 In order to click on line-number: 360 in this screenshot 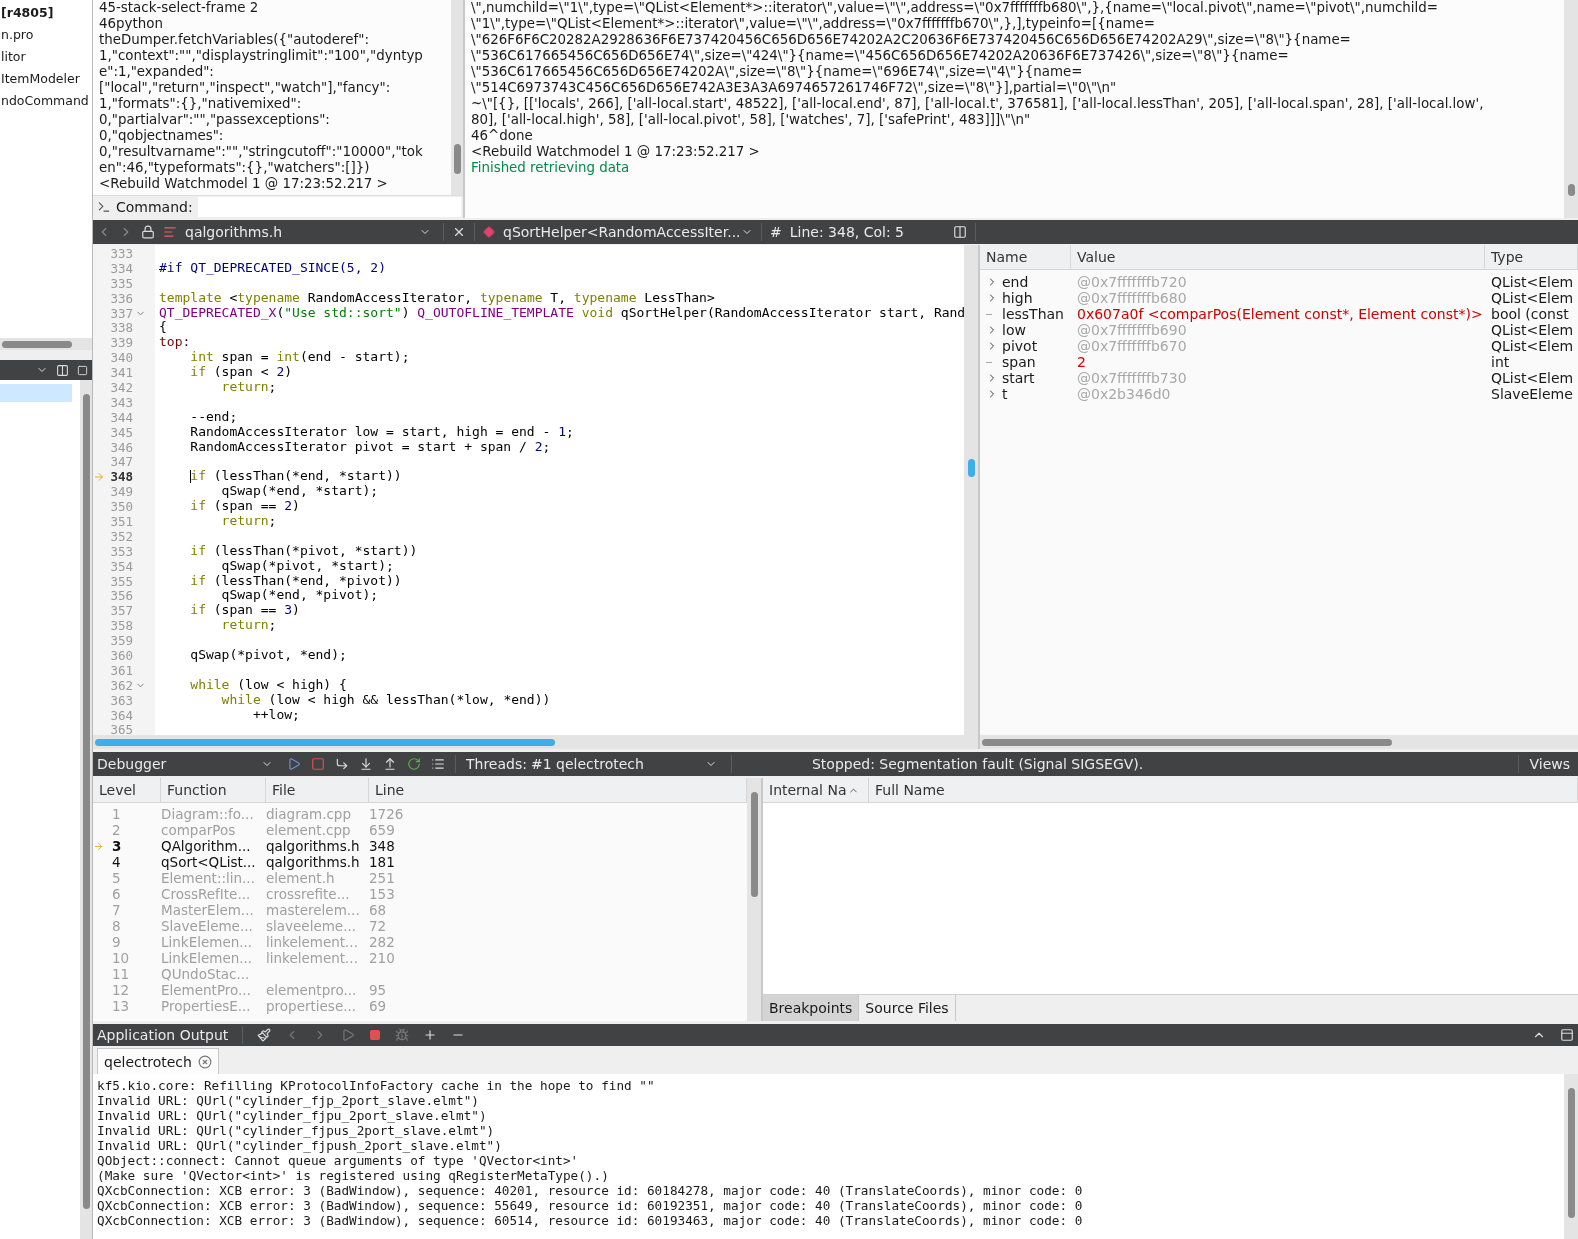, I will do `click(121, 655)`.